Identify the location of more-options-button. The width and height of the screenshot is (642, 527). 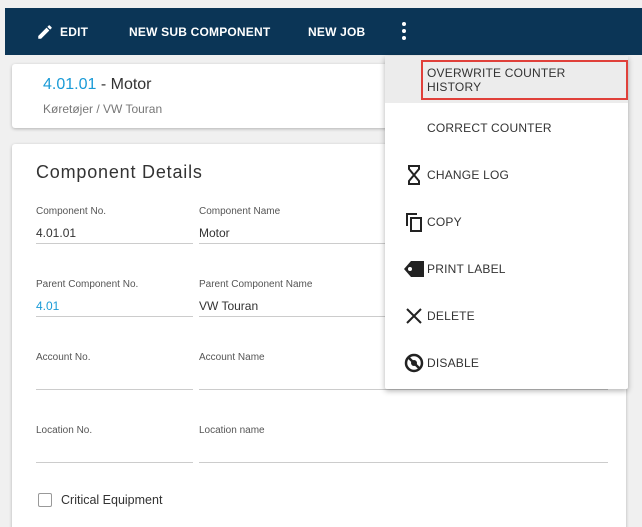
(404, 33).